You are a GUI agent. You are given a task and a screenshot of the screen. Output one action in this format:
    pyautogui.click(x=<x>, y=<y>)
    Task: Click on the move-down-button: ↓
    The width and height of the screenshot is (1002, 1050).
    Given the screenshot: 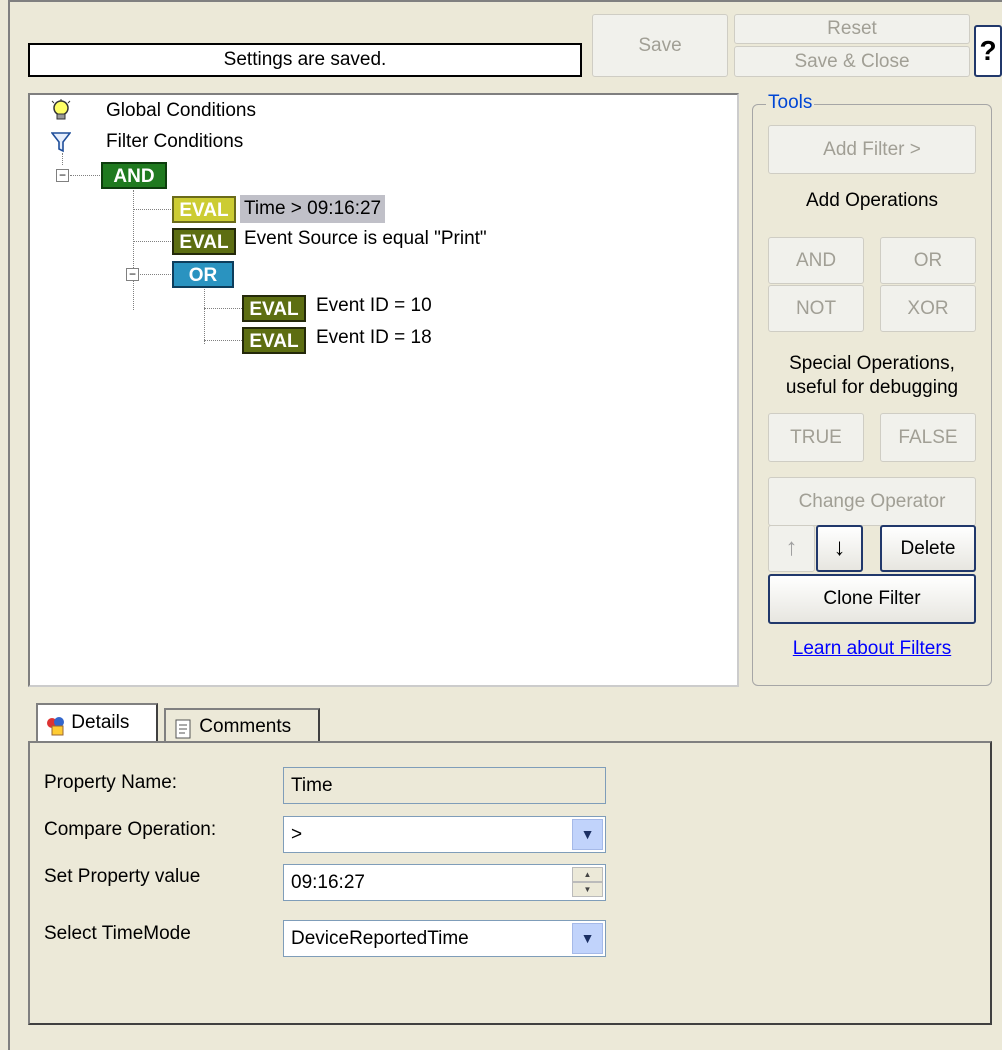 What is the action you would take?
    pyautogui.click(x=839, y=548)
    